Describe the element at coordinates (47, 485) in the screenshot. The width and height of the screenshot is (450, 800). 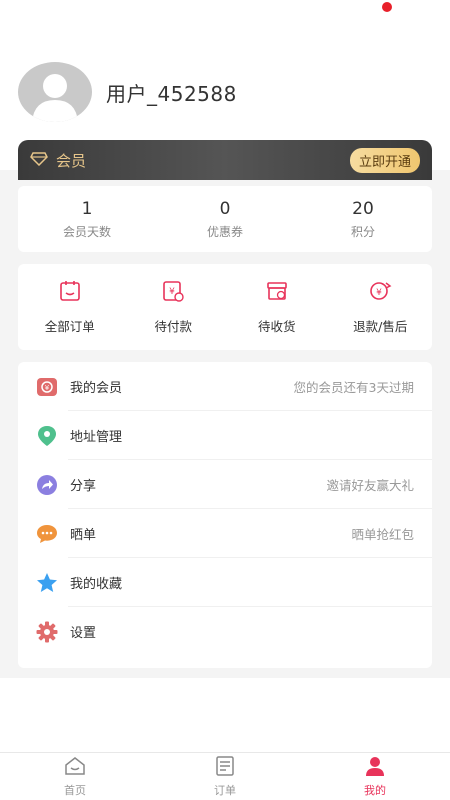
I see `share-icon` at that location.